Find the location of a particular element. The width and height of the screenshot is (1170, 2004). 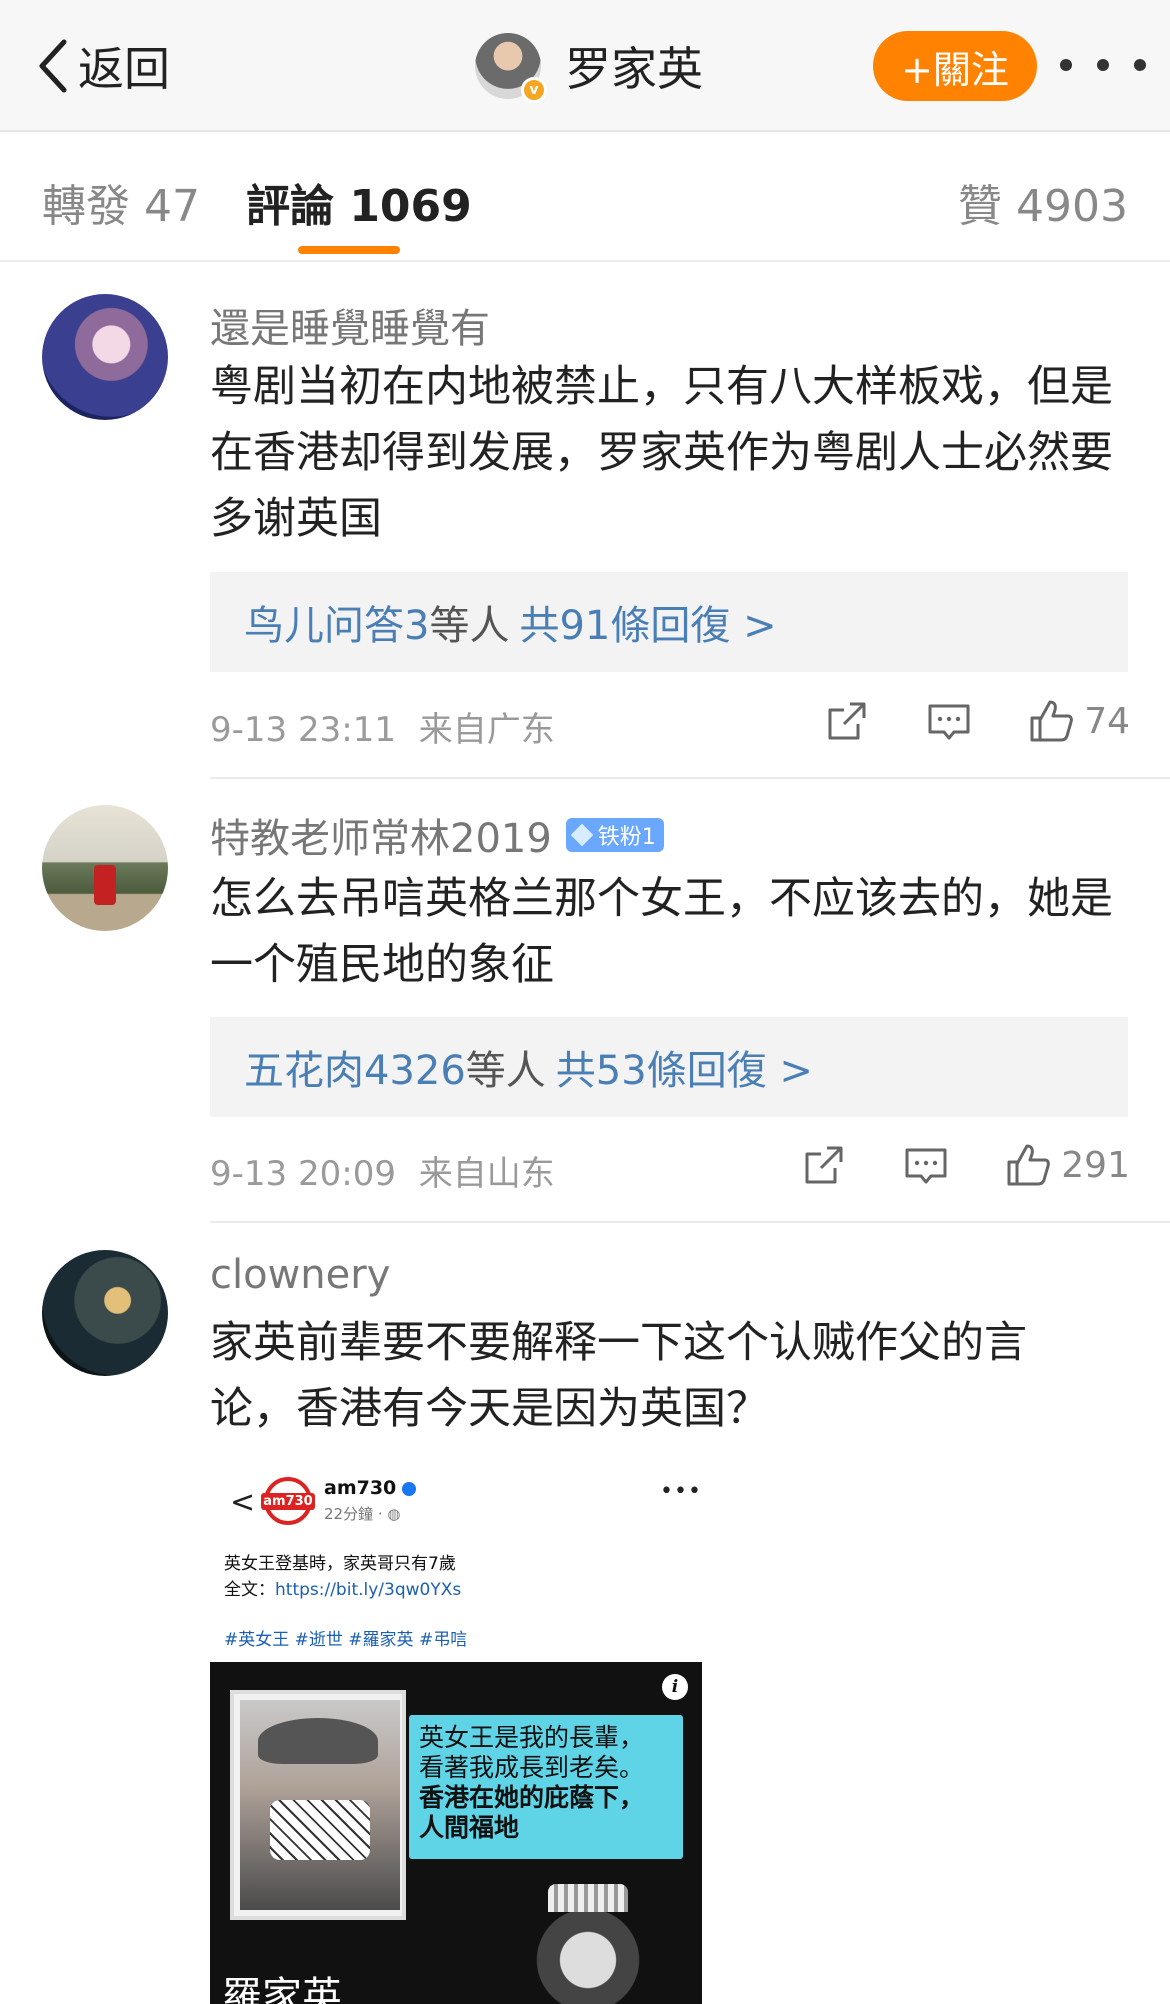

comment-actions: 74 is located at coordinates (977, 721).